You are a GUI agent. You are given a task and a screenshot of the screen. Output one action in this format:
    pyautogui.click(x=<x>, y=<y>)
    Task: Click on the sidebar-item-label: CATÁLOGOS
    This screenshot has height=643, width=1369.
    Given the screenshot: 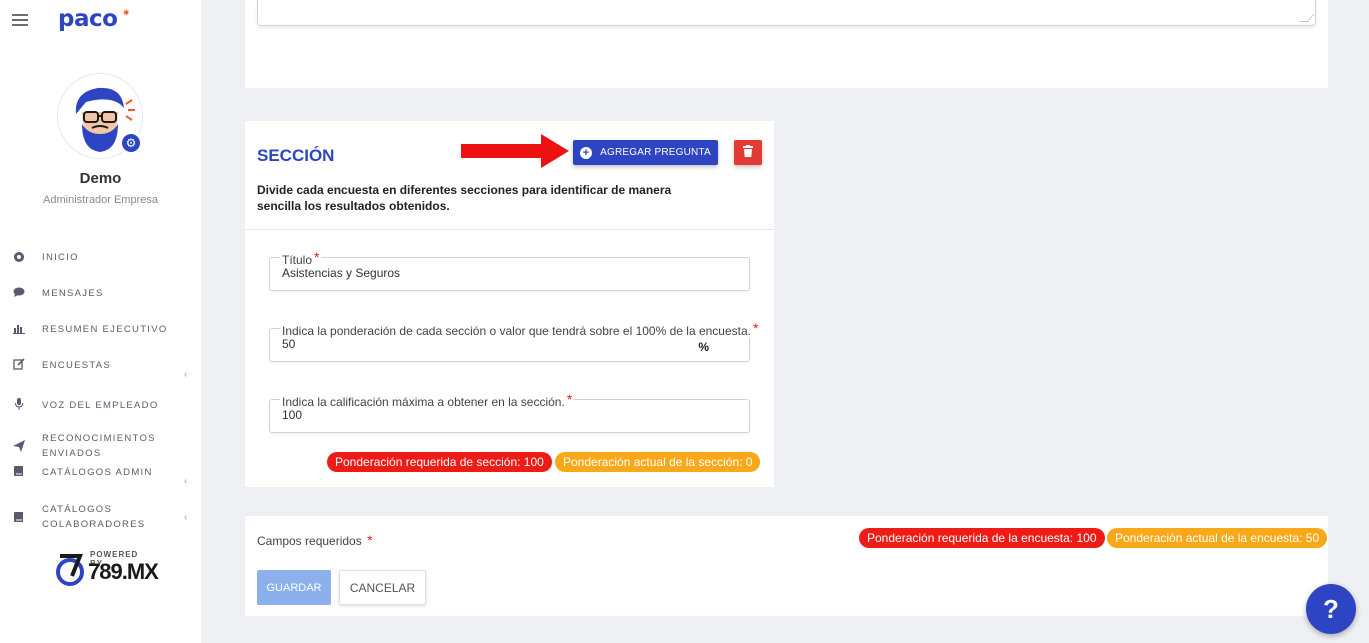 What is the action you would take?
    pyautogui.click(x=77, y=509)
    